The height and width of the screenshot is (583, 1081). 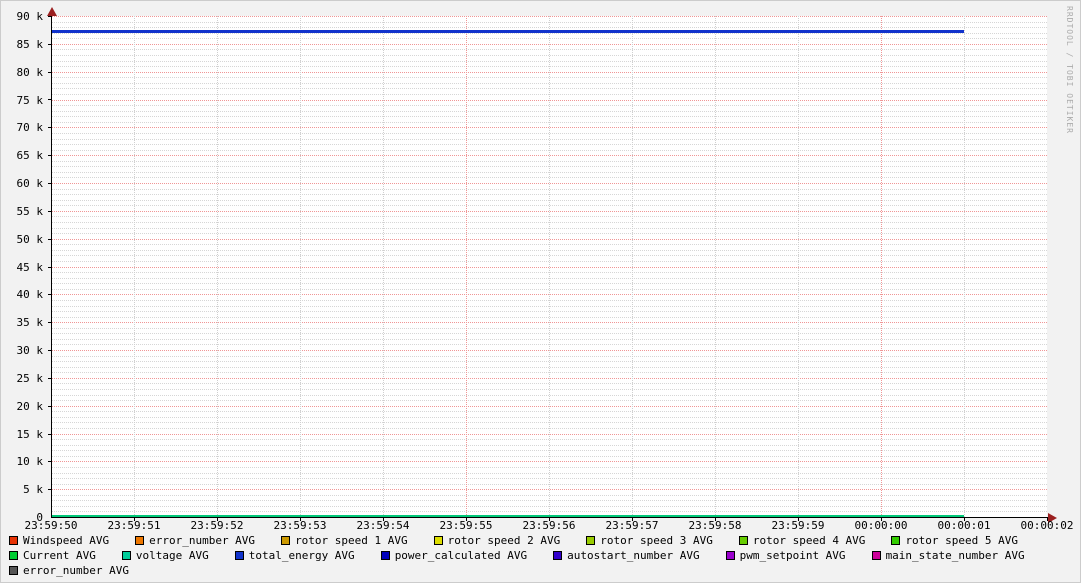 What do you see at coordinates (801, 540) in the screenshot?
I see `legend-item: rotor speed 4 AVG` at bounding box center [801, 540].